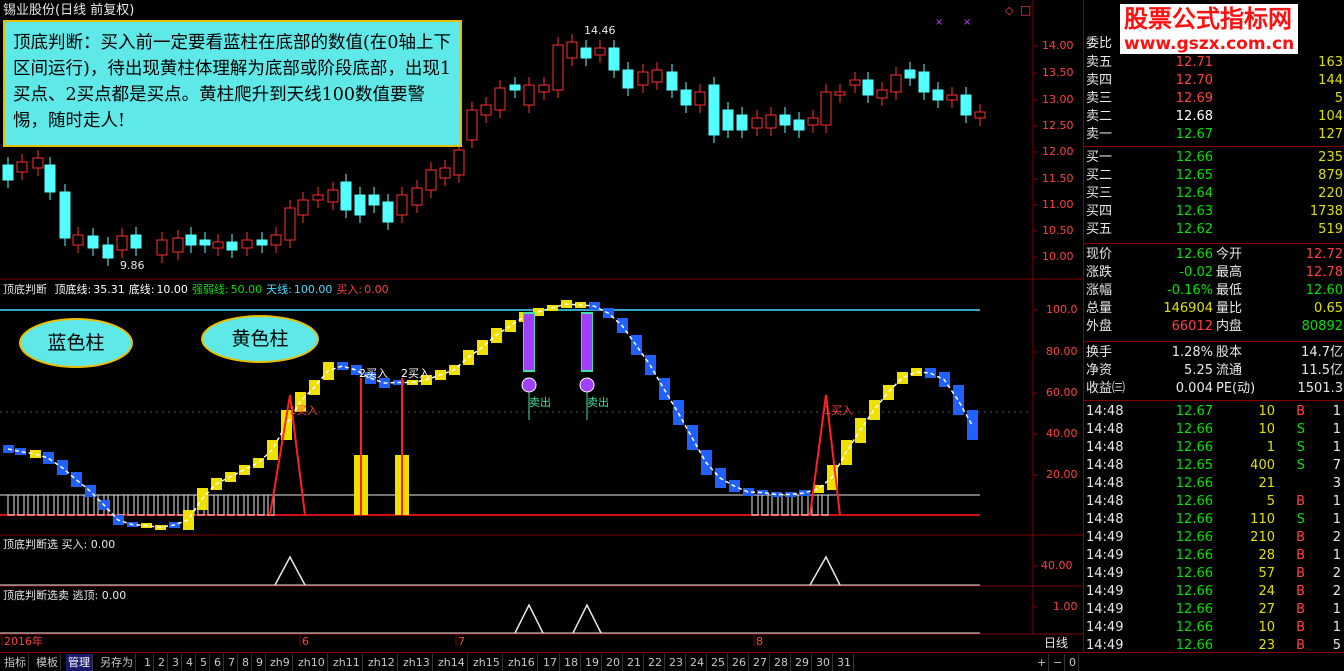  I want to click on toolbar-tab-模板: 模板, so click(47, 662).